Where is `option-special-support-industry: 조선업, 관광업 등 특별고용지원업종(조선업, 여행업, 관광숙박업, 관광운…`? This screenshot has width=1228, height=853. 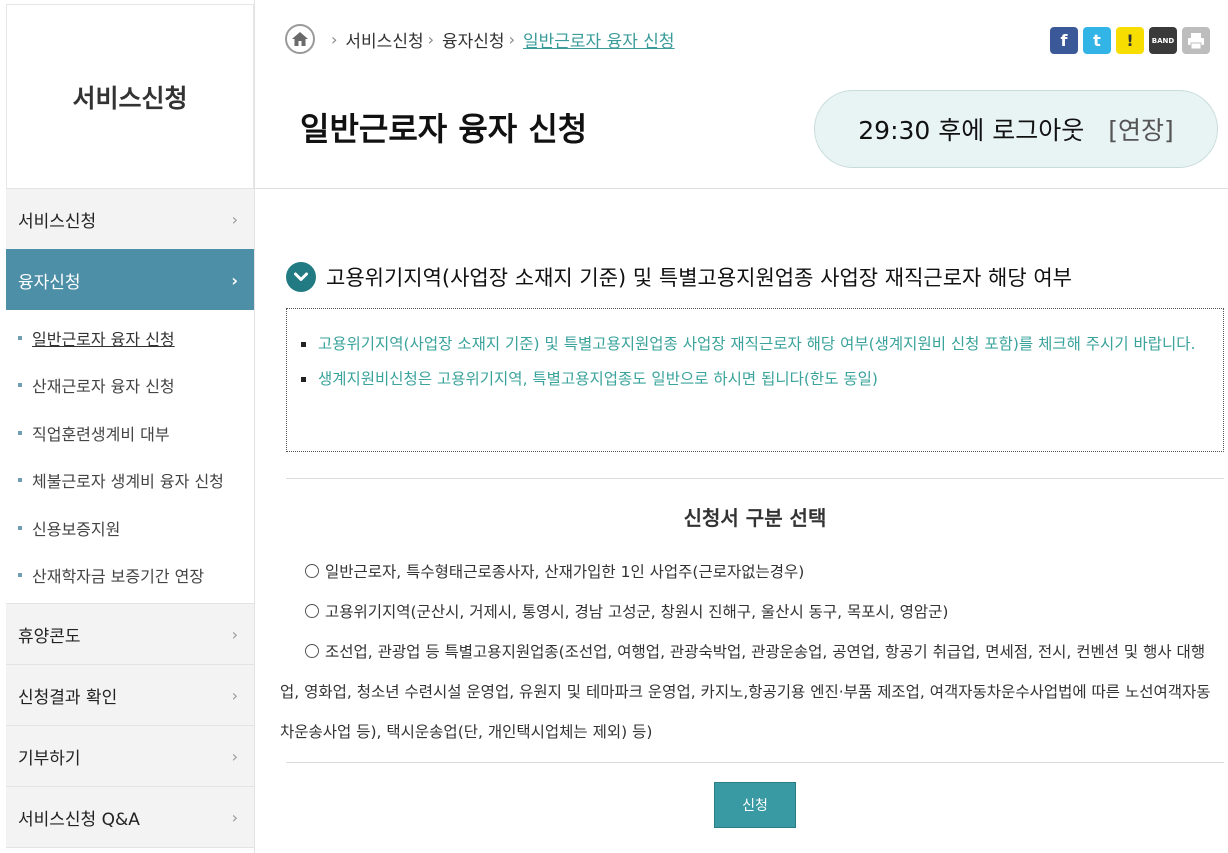
option-special-support-industry: 조선업, 관광업 등 특별고용지원업종(조선업, 여행업, 관광숙박업, 관광운… is located at coordinates (750, 692).